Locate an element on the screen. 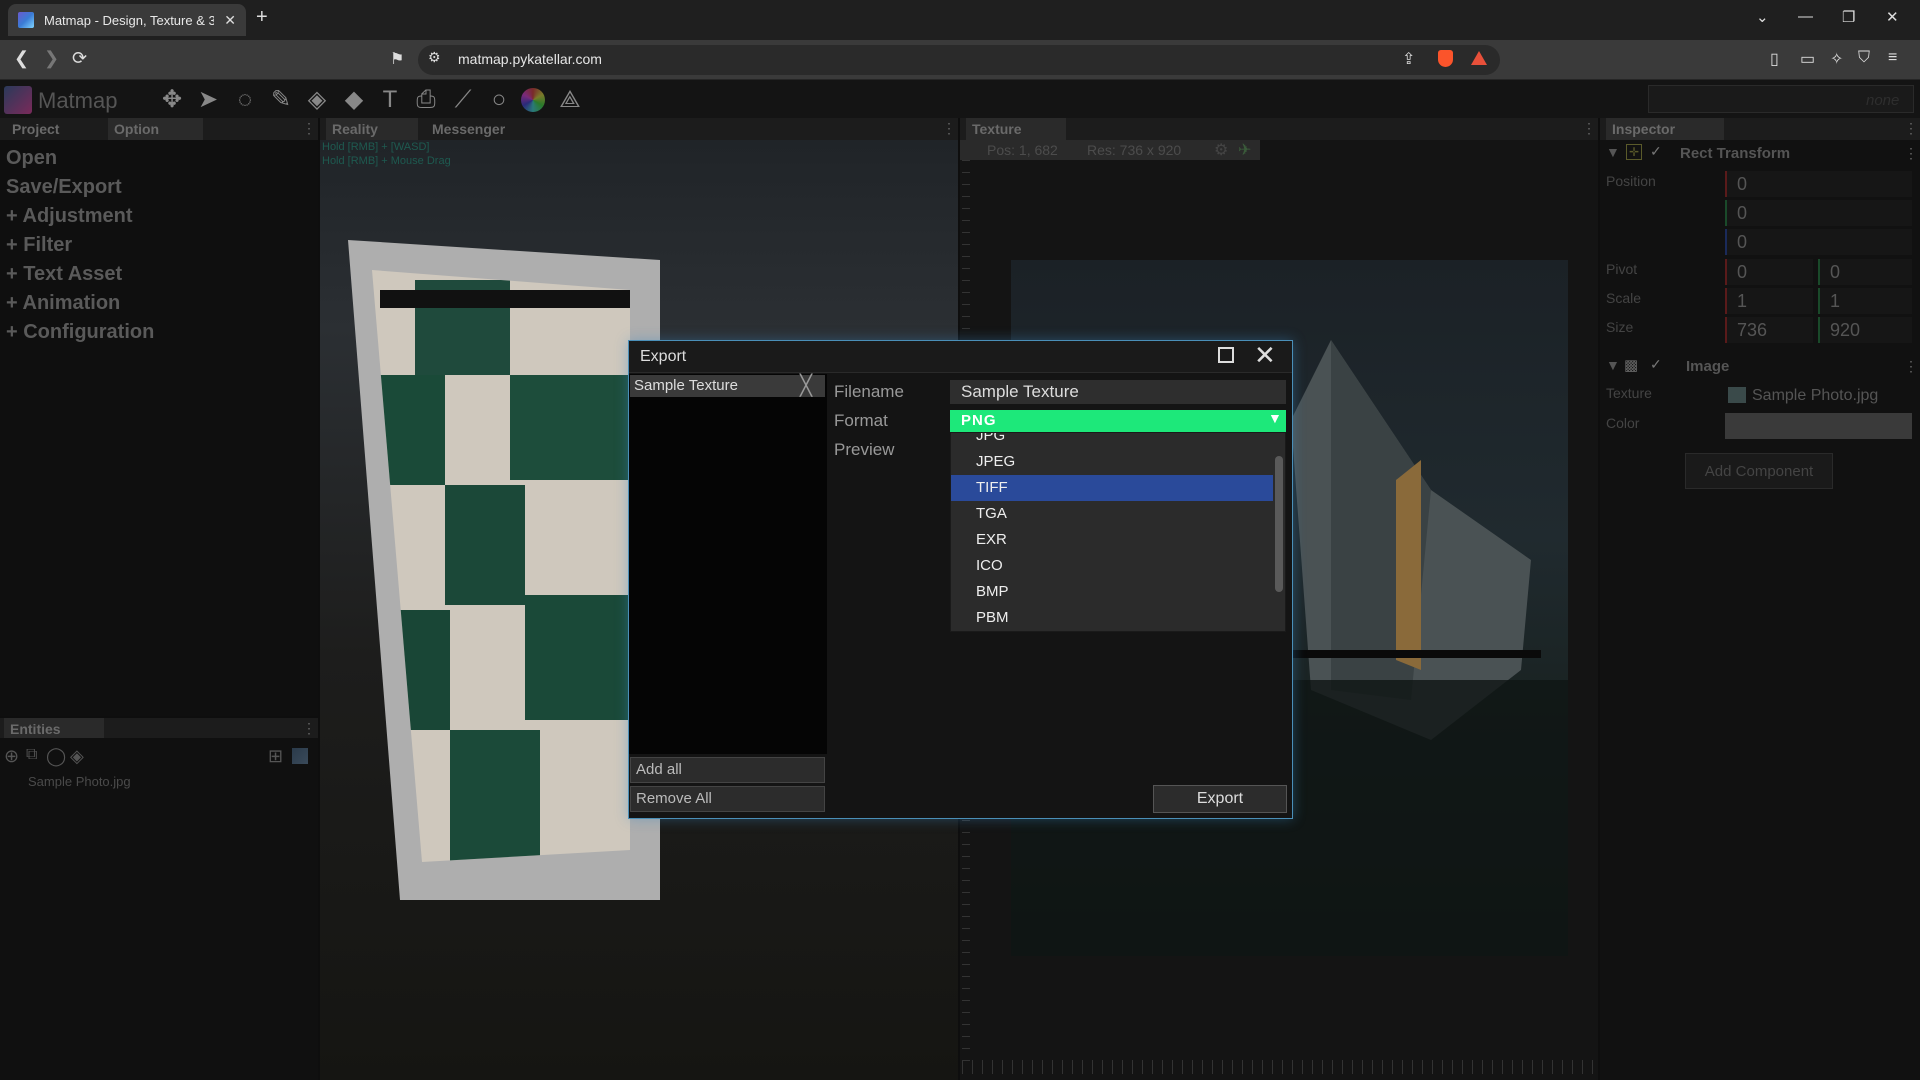  sidebar-icon: ▯ is located at coordinates (1774, 59).